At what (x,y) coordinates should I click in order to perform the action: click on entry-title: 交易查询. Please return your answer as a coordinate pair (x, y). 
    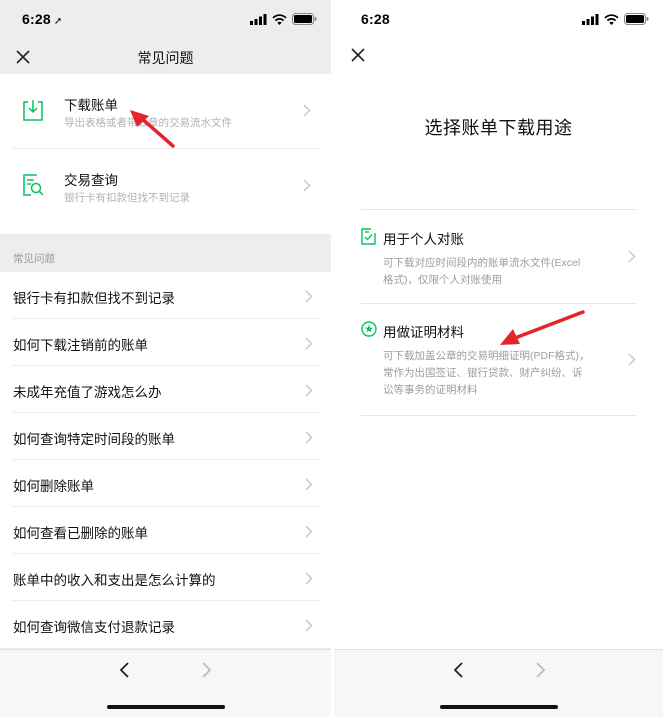
    Looking at the image, I should click on (91, 180).